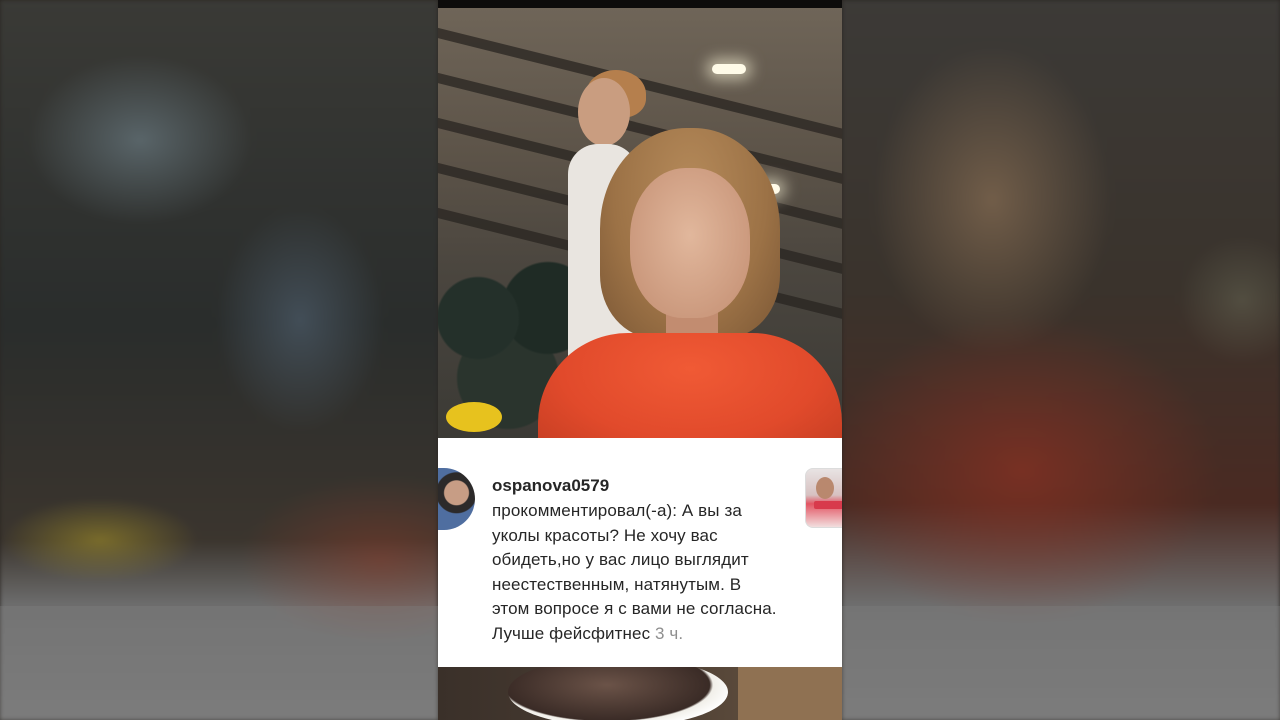  I want to click on woman-in-orange-sweater, so click(690, 283).